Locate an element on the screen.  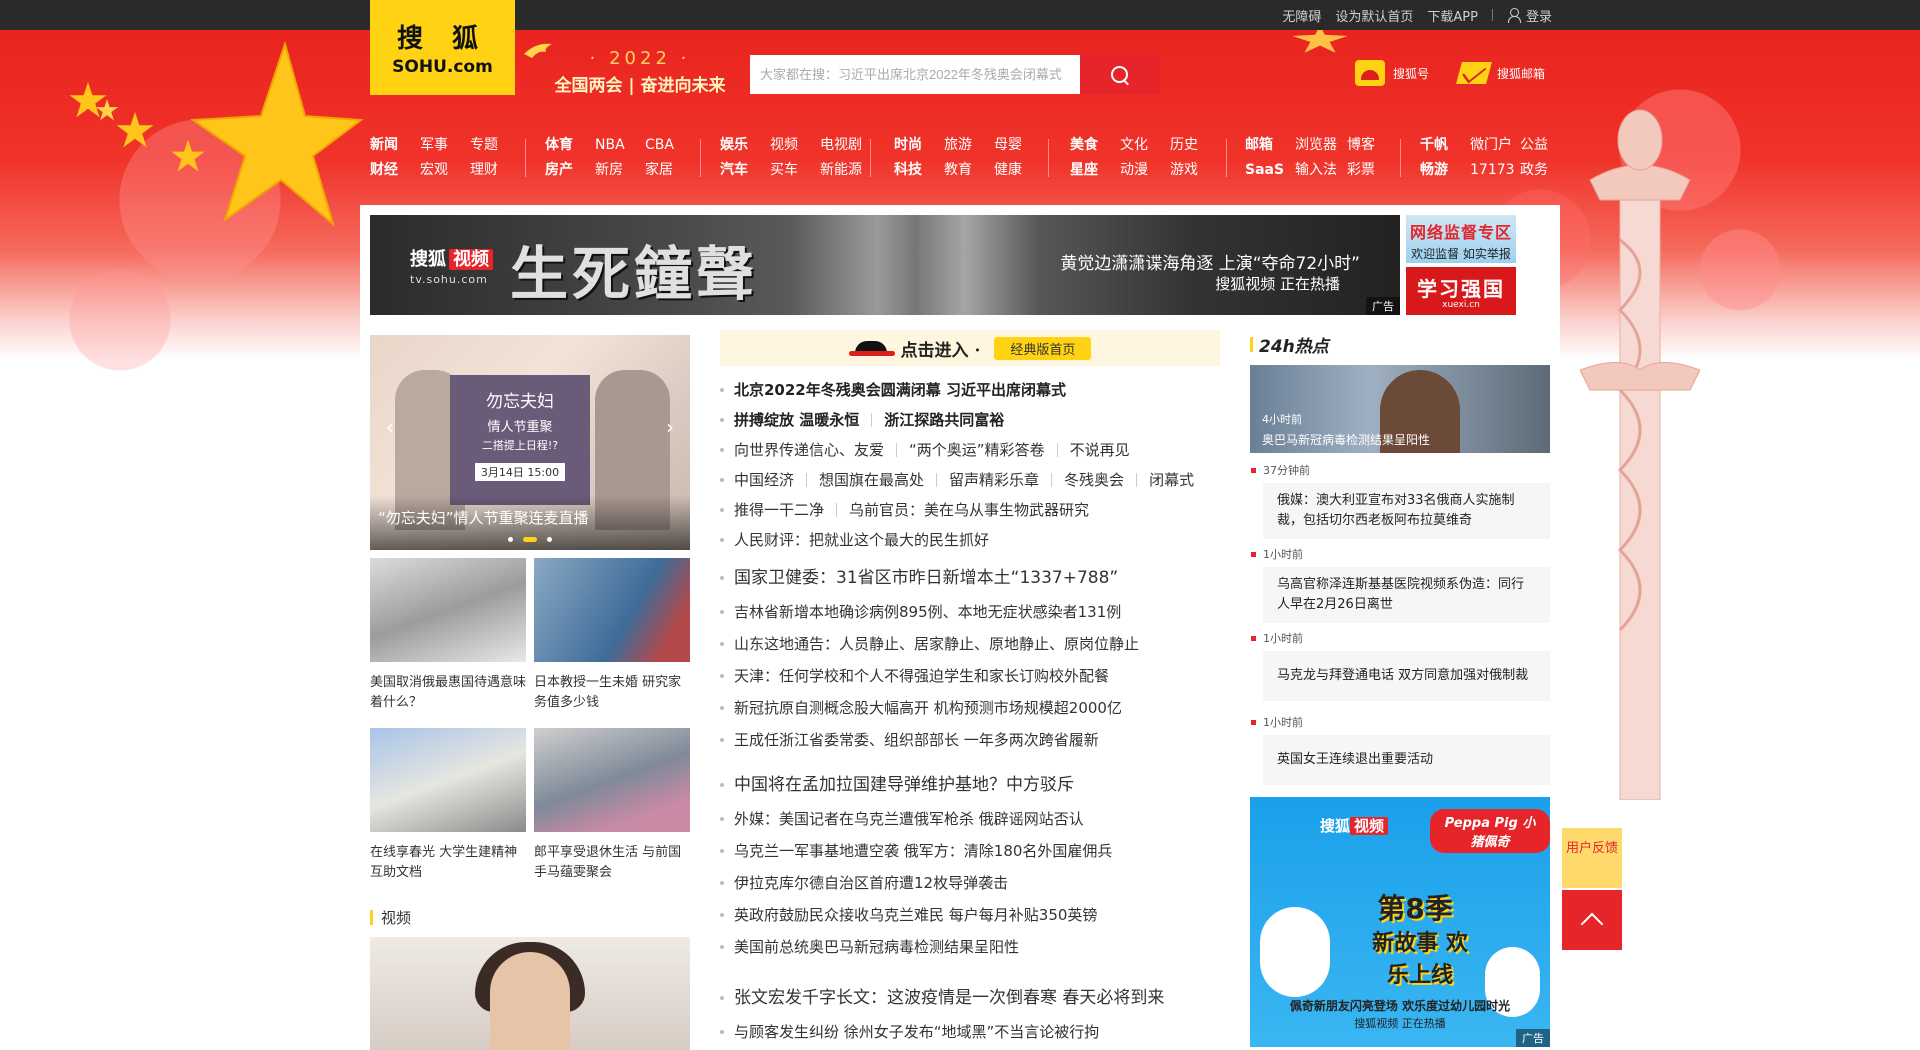
nav-item: 财经 is located at coordinates (395, 170).